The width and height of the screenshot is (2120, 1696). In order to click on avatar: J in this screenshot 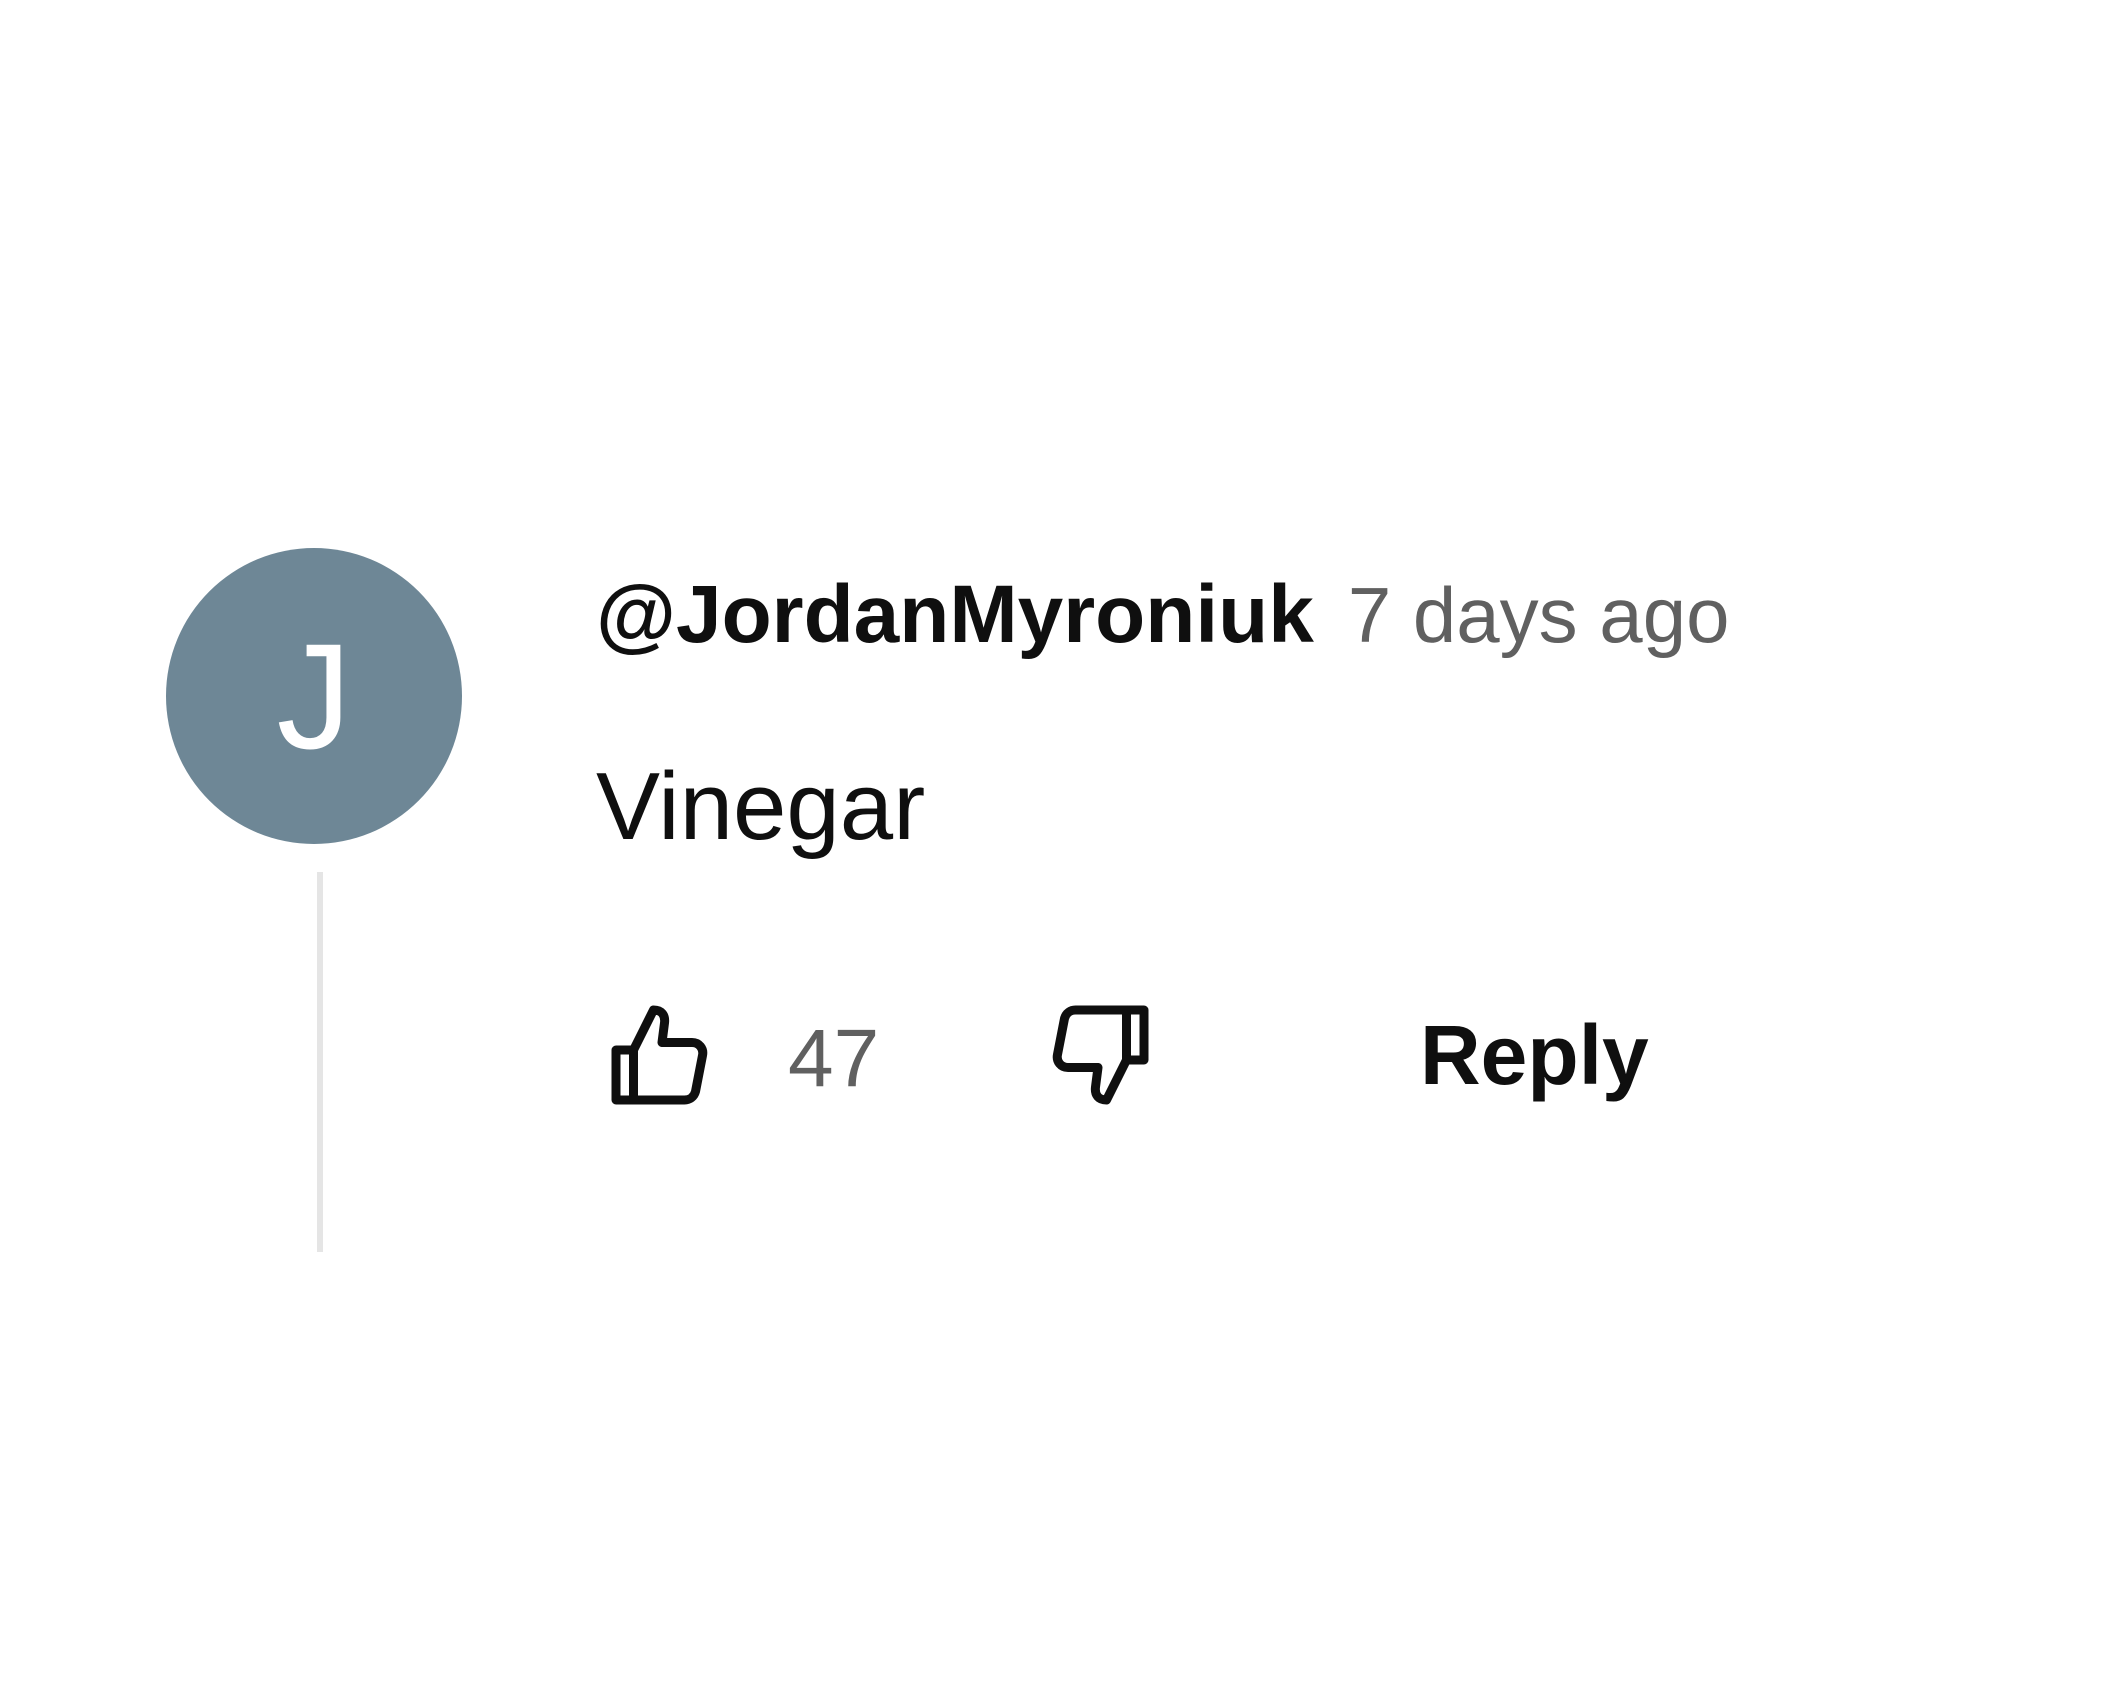, I will do `click(314, 696)`.